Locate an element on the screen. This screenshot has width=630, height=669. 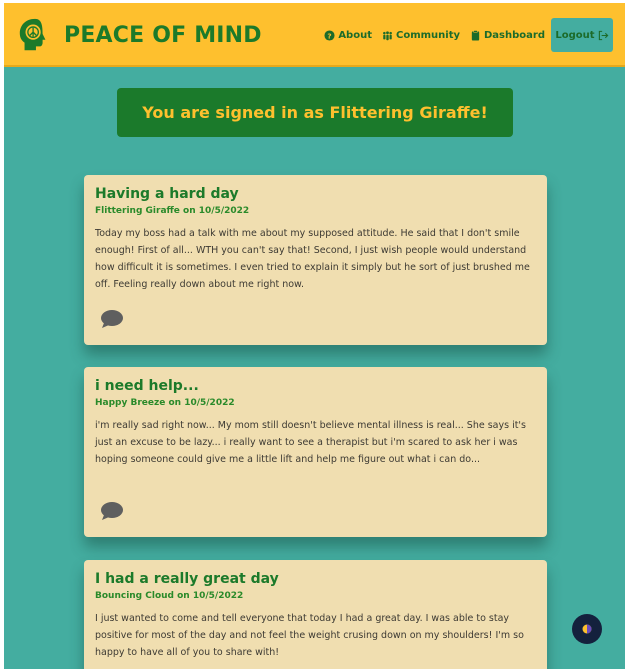
signed-in-text: You are signed in as Flittering Giraffe! is located at coordinates (315, 112).